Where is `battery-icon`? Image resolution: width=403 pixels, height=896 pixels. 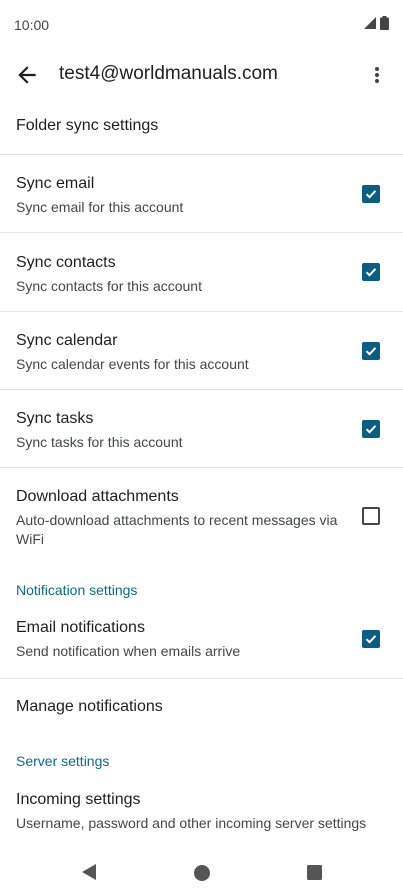
battery-icon is located at coordinates (384, 23).